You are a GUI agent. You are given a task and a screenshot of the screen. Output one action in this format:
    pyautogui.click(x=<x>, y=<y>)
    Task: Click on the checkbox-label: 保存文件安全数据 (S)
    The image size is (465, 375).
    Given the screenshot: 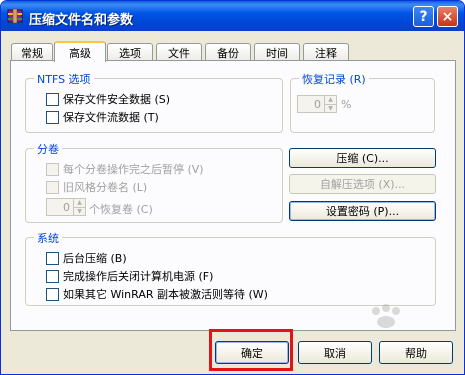 What is the action you would take?
    pyautogui.click(x=117, y=99)
    